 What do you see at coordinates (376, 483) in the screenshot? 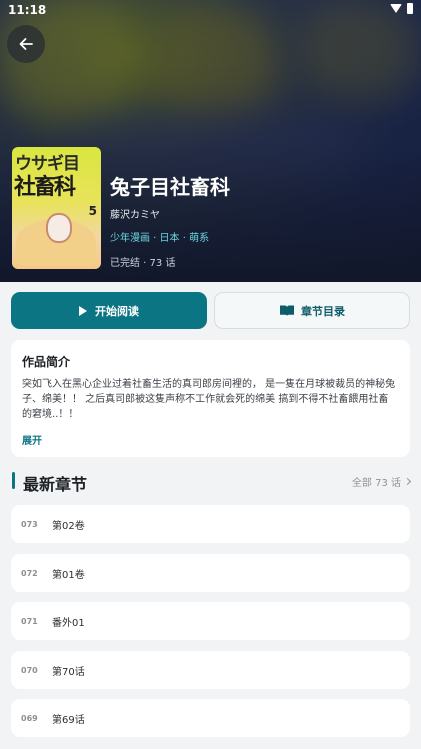
I see `all-chapters-label: 全部 73 话` at bounding box center [376, 483].